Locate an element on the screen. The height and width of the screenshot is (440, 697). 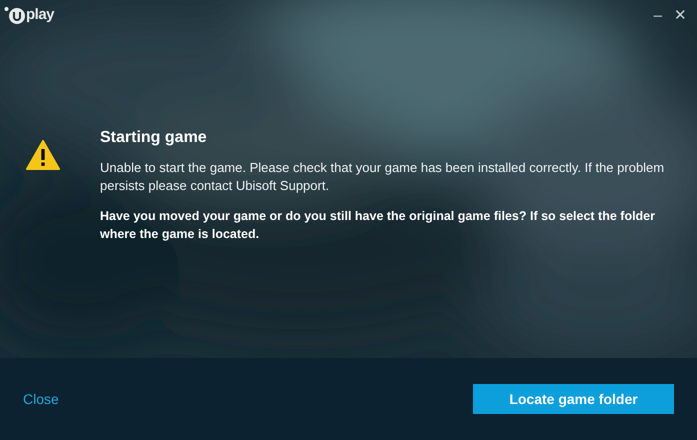
dialog-title: Starting game is located at coordinates (154, 138).